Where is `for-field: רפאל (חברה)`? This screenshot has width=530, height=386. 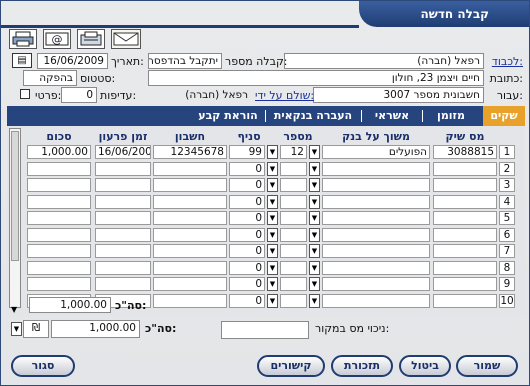
for-field: רפאל (חברה) is located at coordinates (384, 61).